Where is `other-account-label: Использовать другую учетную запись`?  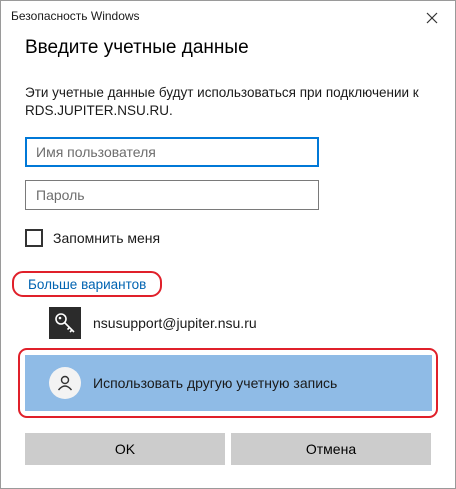 other-account-label: Использовать другую учетную запись is located at coordinates (215, 383).